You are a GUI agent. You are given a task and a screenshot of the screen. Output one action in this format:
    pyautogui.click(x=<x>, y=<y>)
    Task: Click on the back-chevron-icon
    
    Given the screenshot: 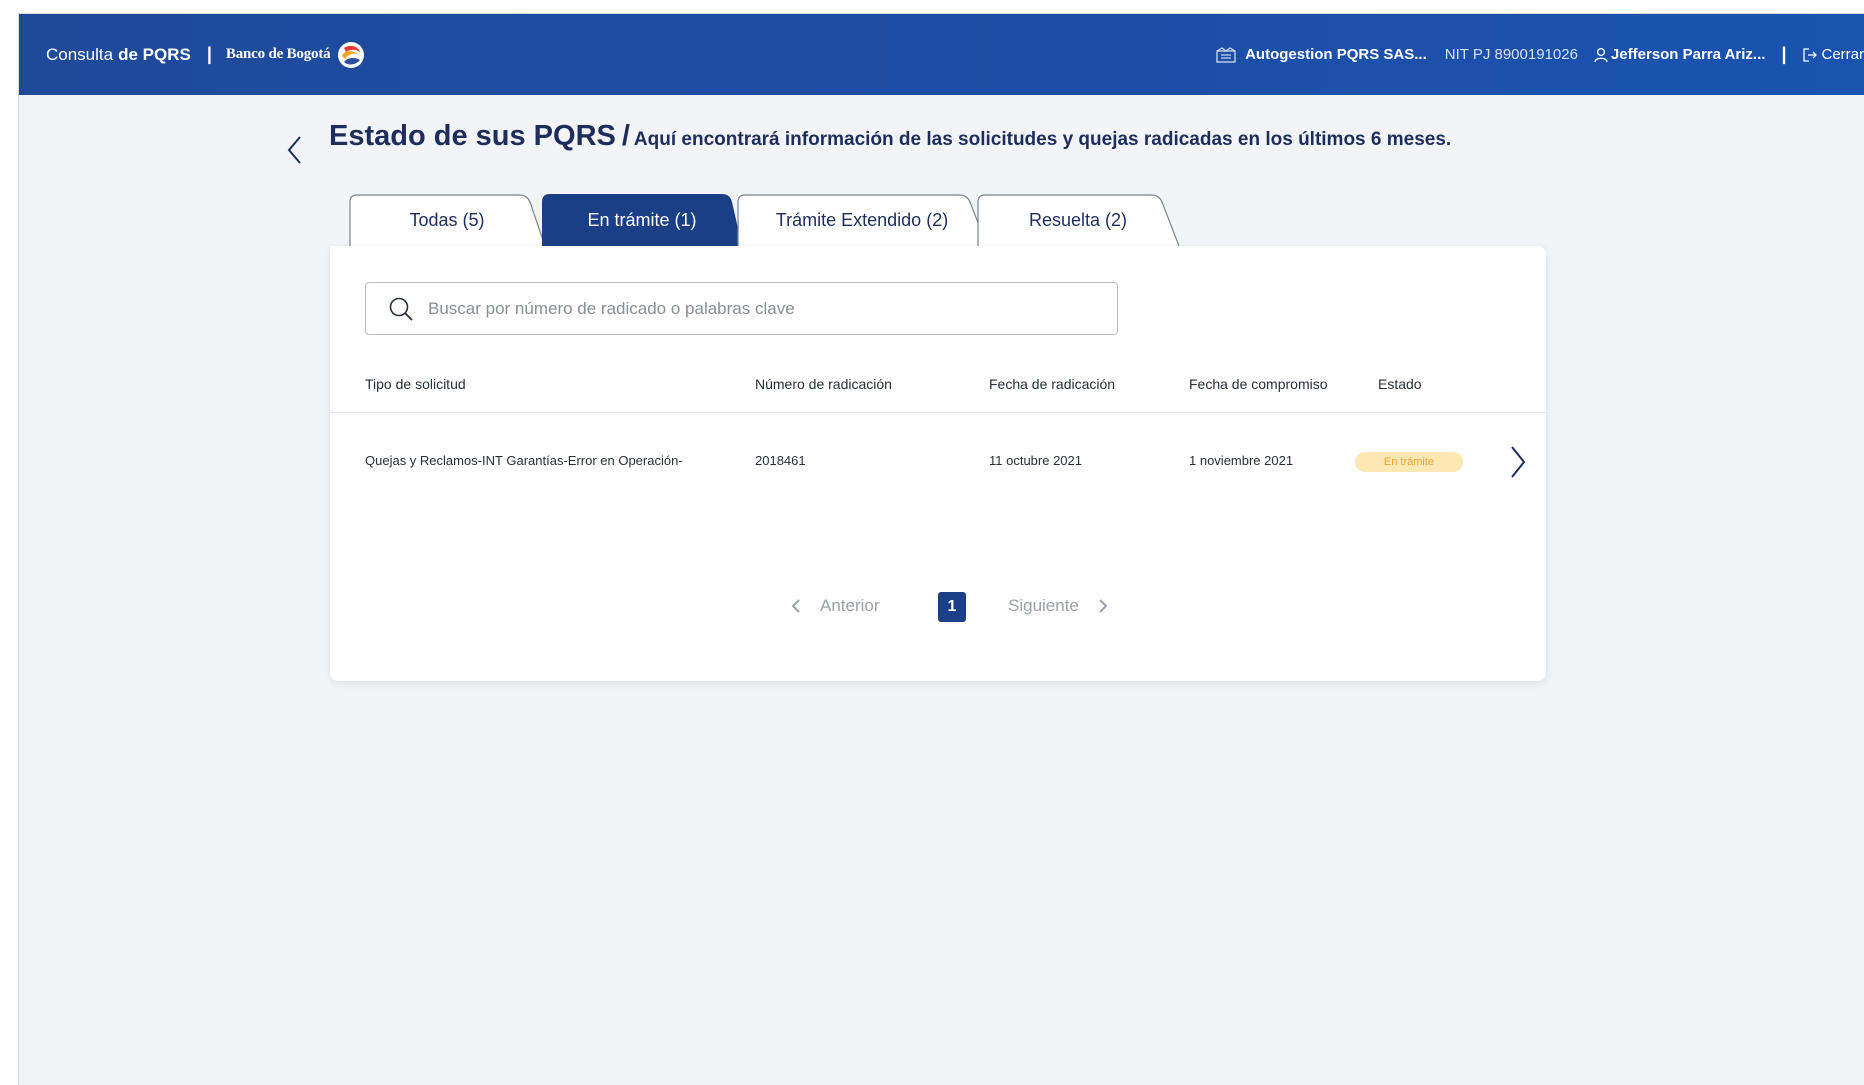 What is the action you would take?
    pyautogui.click(x=294, y=150)
    